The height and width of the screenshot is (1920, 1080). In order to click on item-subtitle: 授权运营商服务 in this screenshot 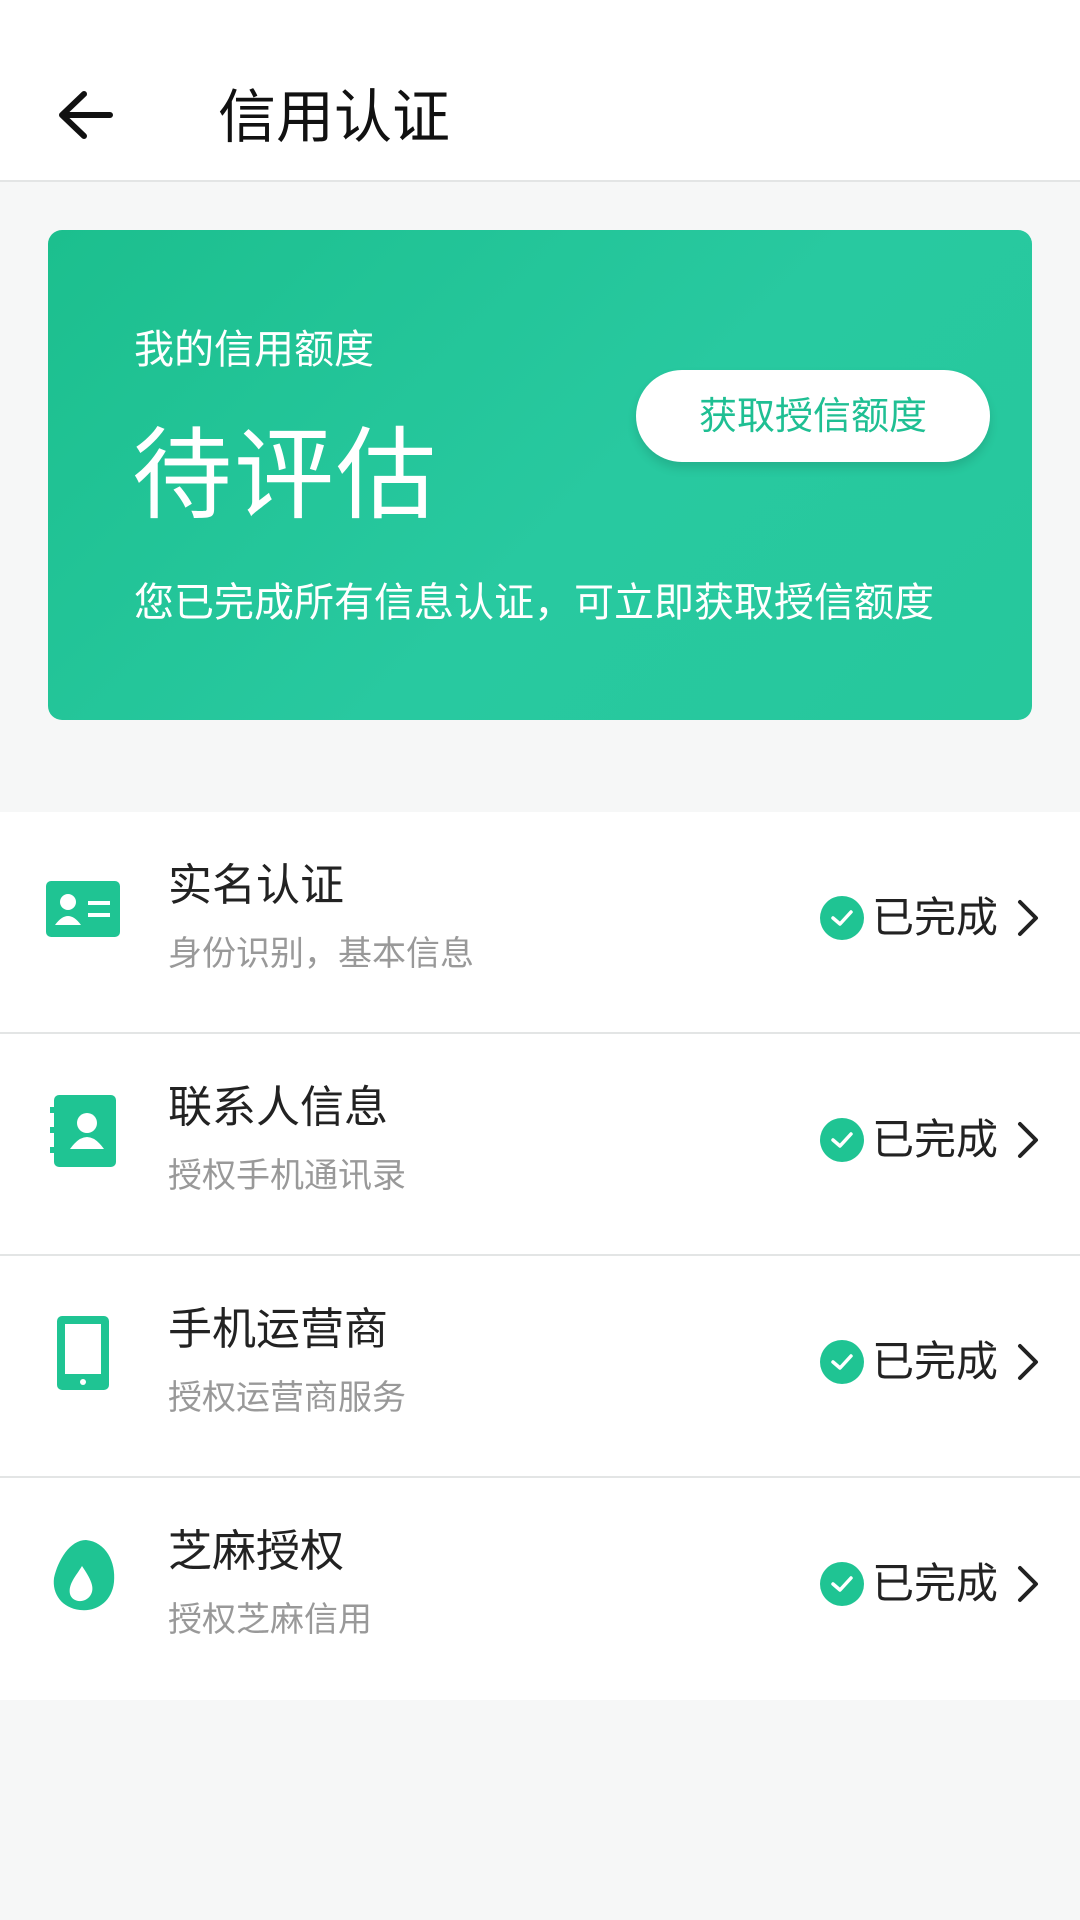, I will do `click(287, 1398)`.